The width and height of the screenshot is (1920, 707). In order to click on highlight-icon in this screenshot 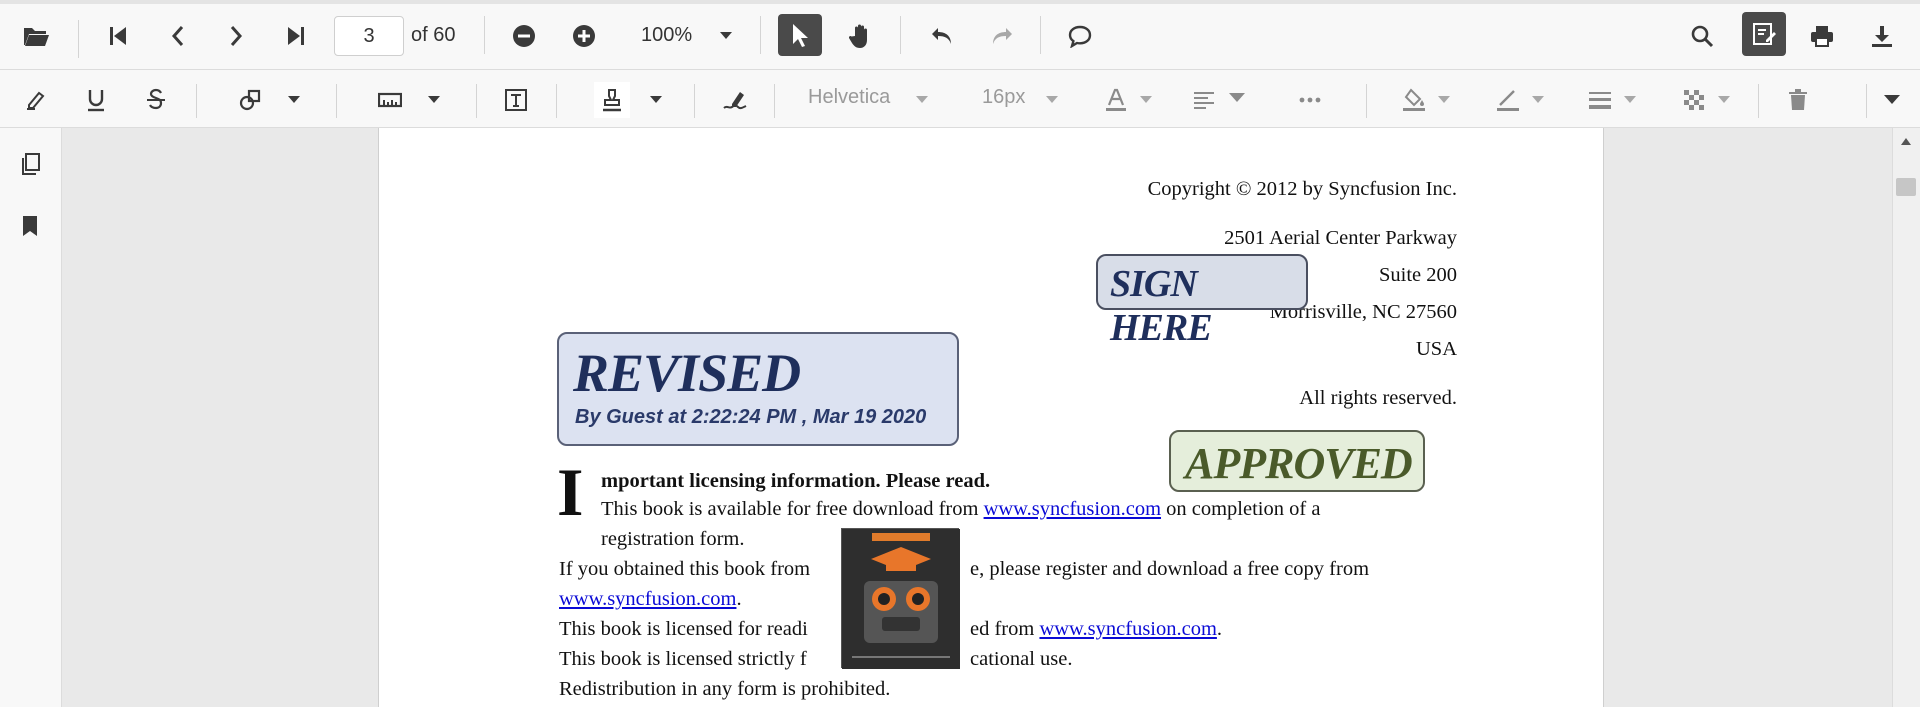, I will do `click(36, 100)`.